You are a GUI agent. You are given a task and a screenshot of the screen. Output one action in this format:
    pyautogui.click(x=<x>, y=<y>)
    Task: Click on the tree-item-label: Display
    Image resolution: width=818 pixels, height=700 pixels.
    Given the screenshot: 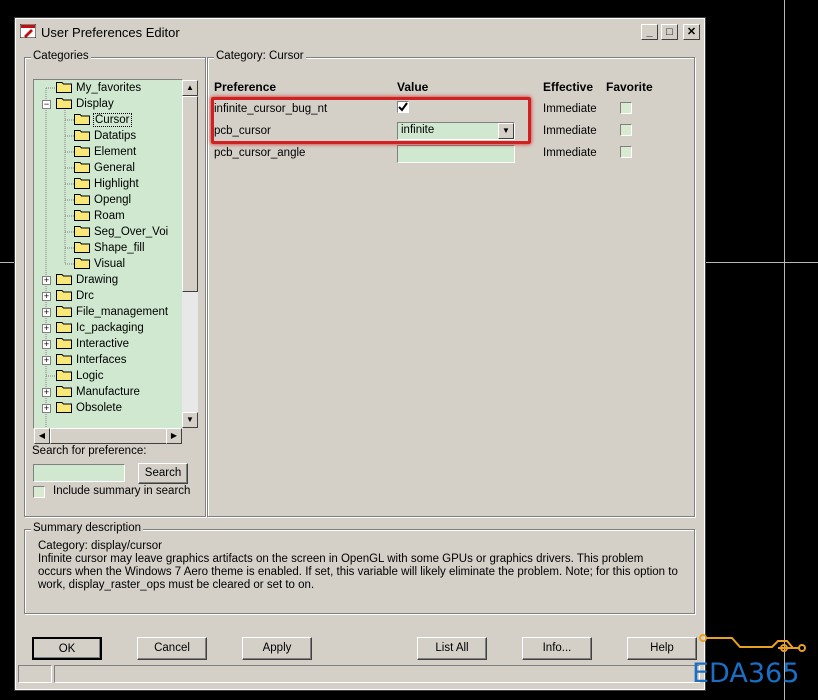 What is the action you would take?
    pyautogui.click(x=95, y=104)
    